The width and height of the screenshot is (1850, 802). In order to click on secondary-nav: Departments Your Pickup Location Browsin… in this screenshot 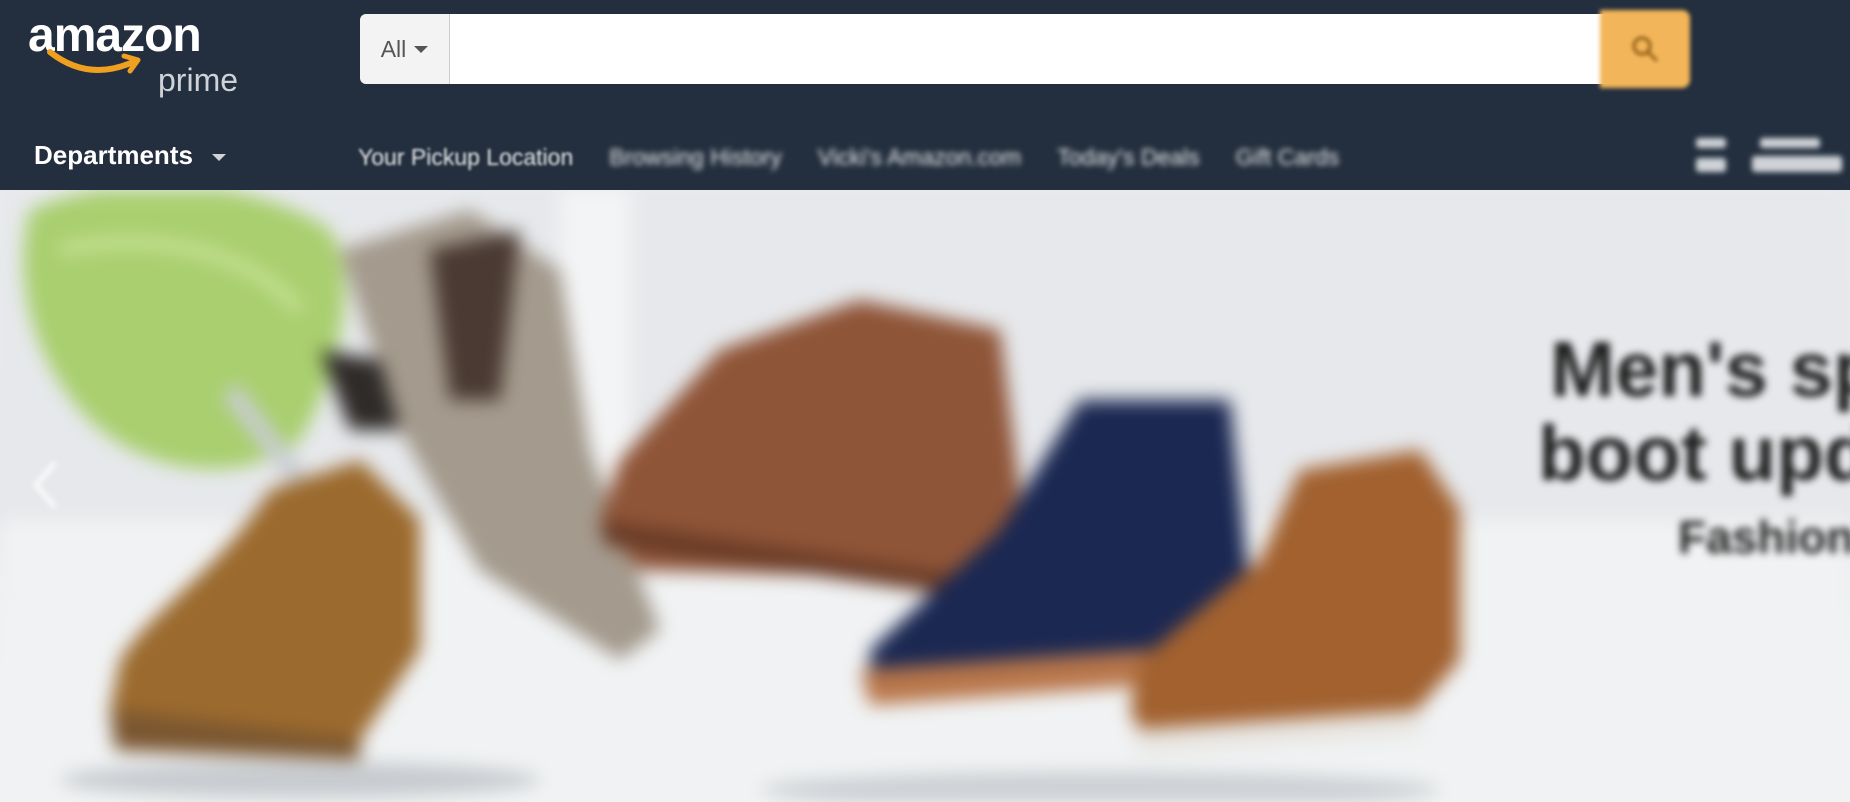, I will do `click(925, 154)`.